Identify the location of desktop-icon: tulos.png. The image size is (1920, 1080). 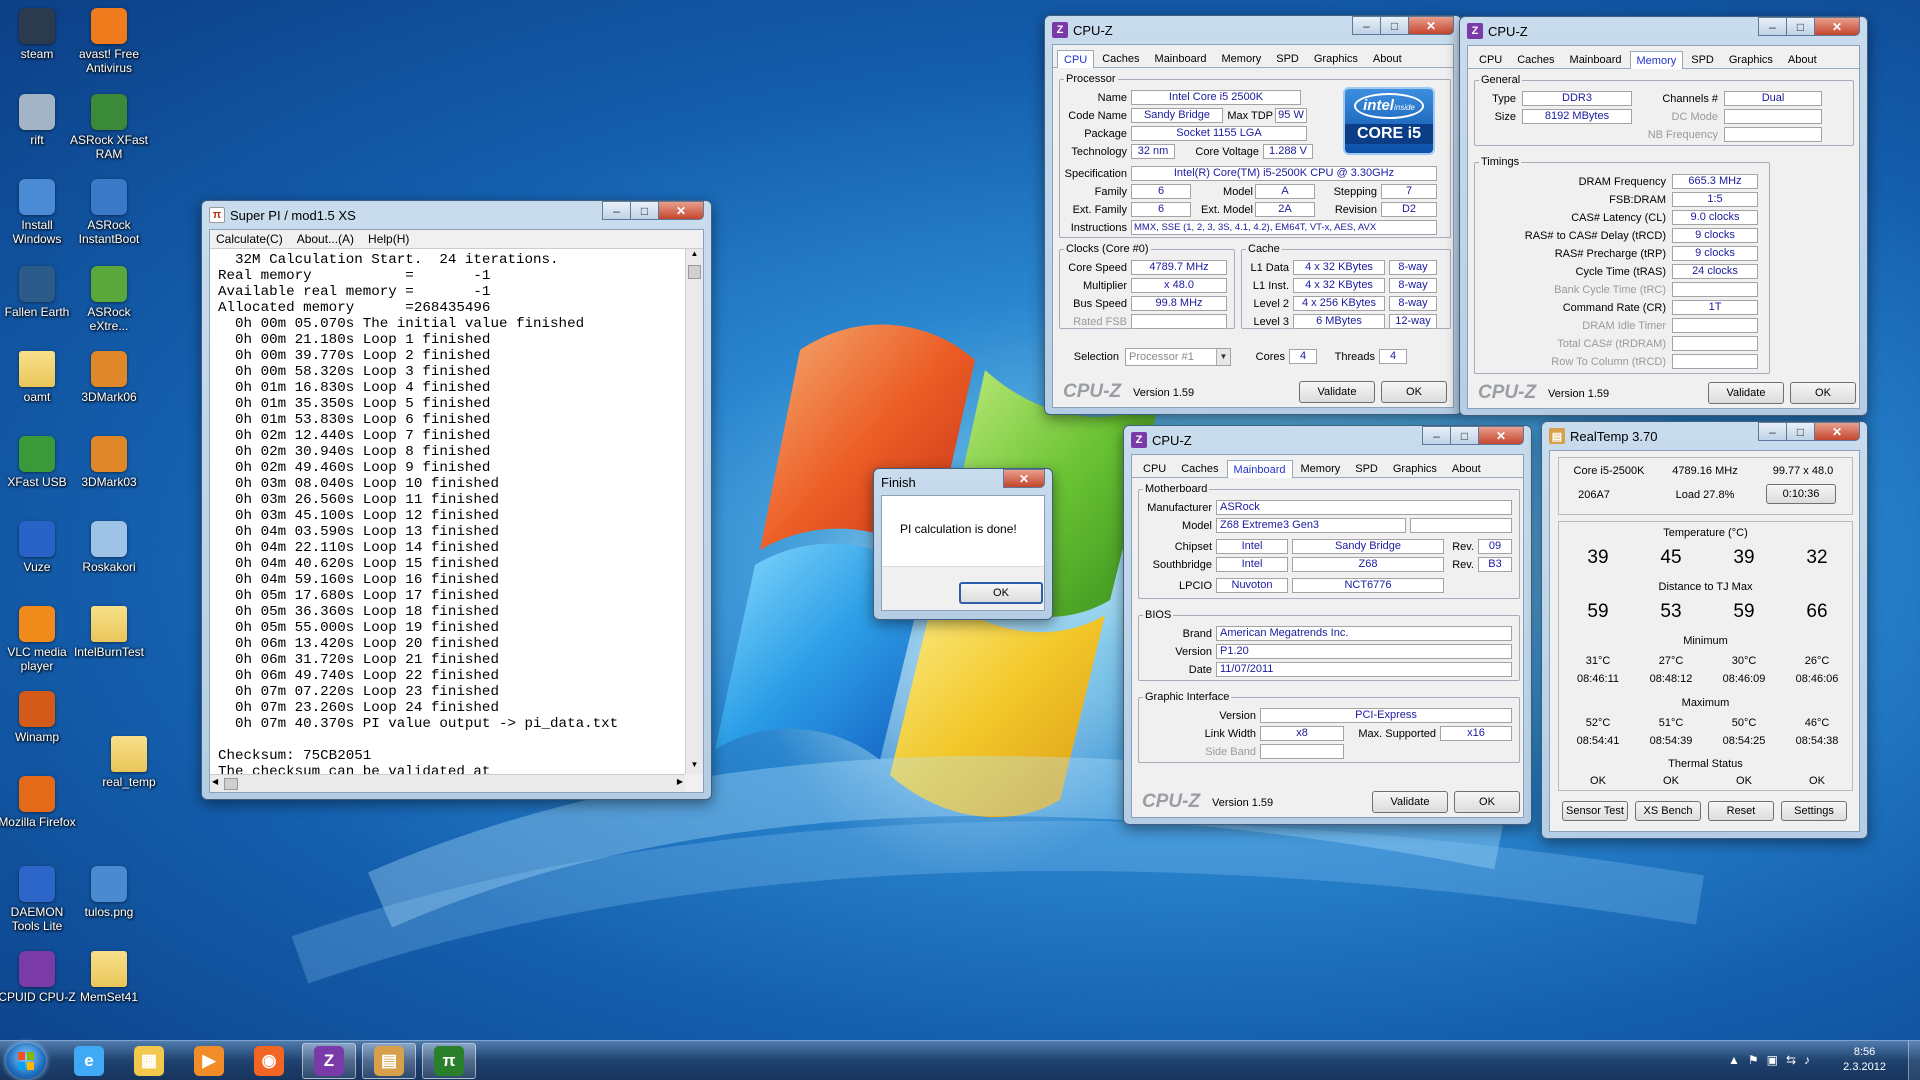
(109, 892).